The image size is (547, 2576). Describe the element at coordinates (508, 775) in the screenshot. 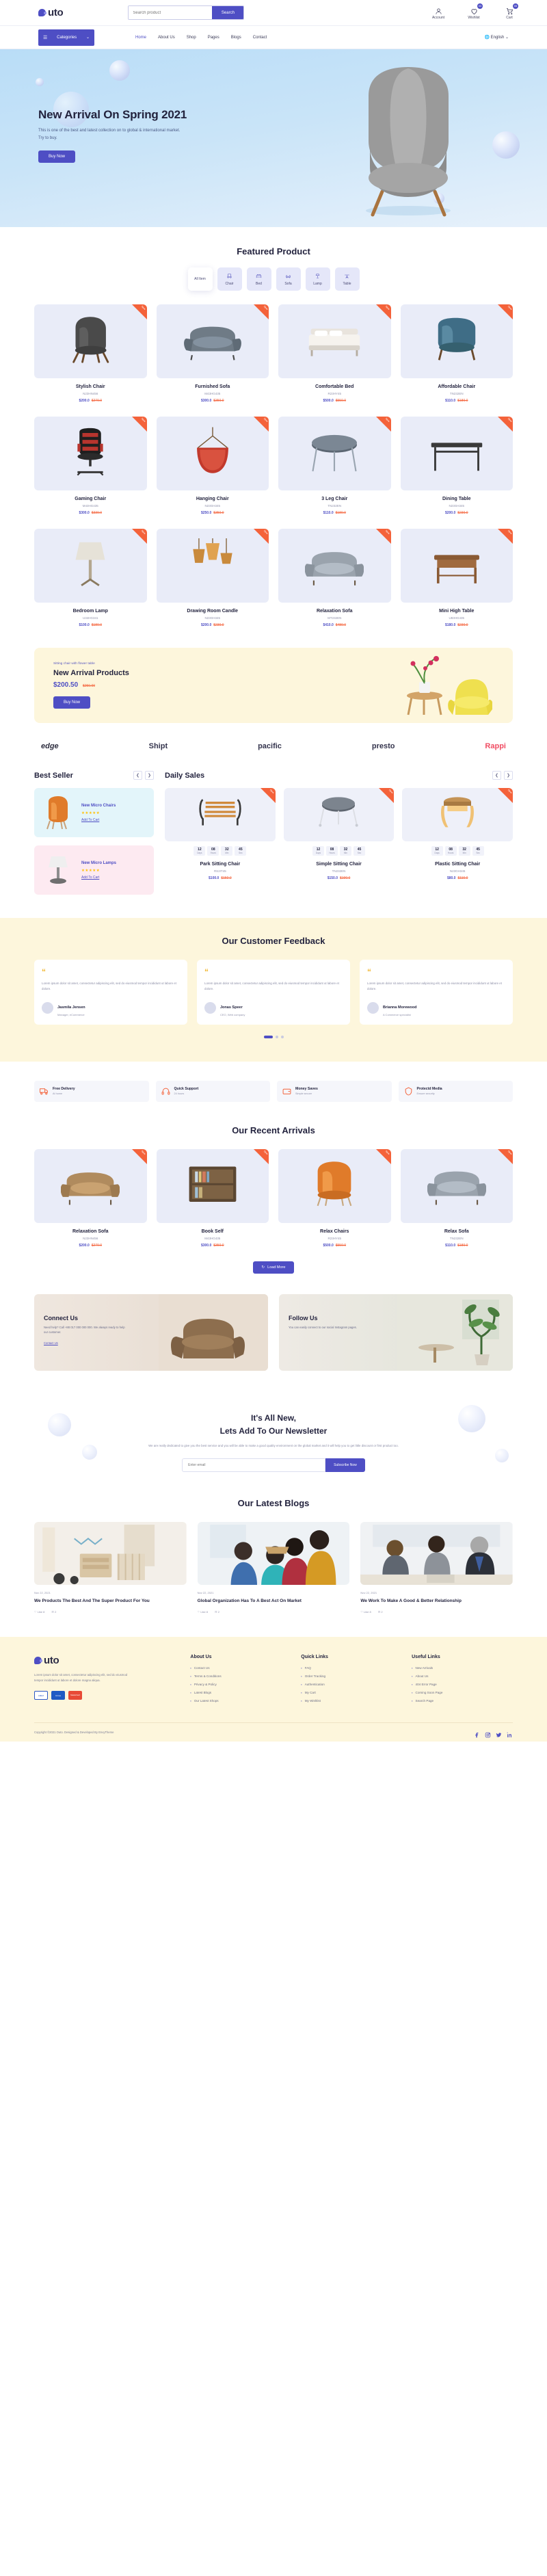

I see `daily-sales-next-button: ❯` at that location.